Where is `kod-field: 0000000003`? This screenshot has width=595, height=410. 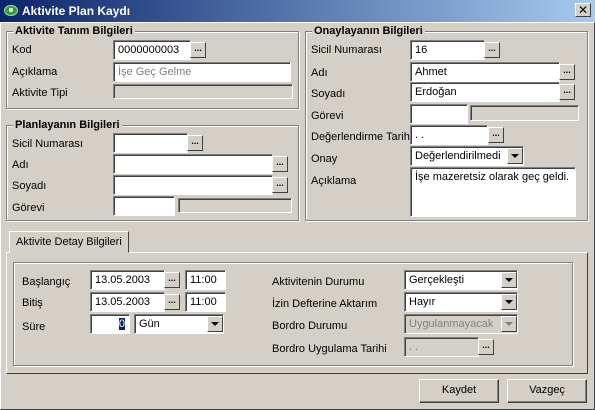
kod-field: 0000000003 is located at coordinates (152, 50).